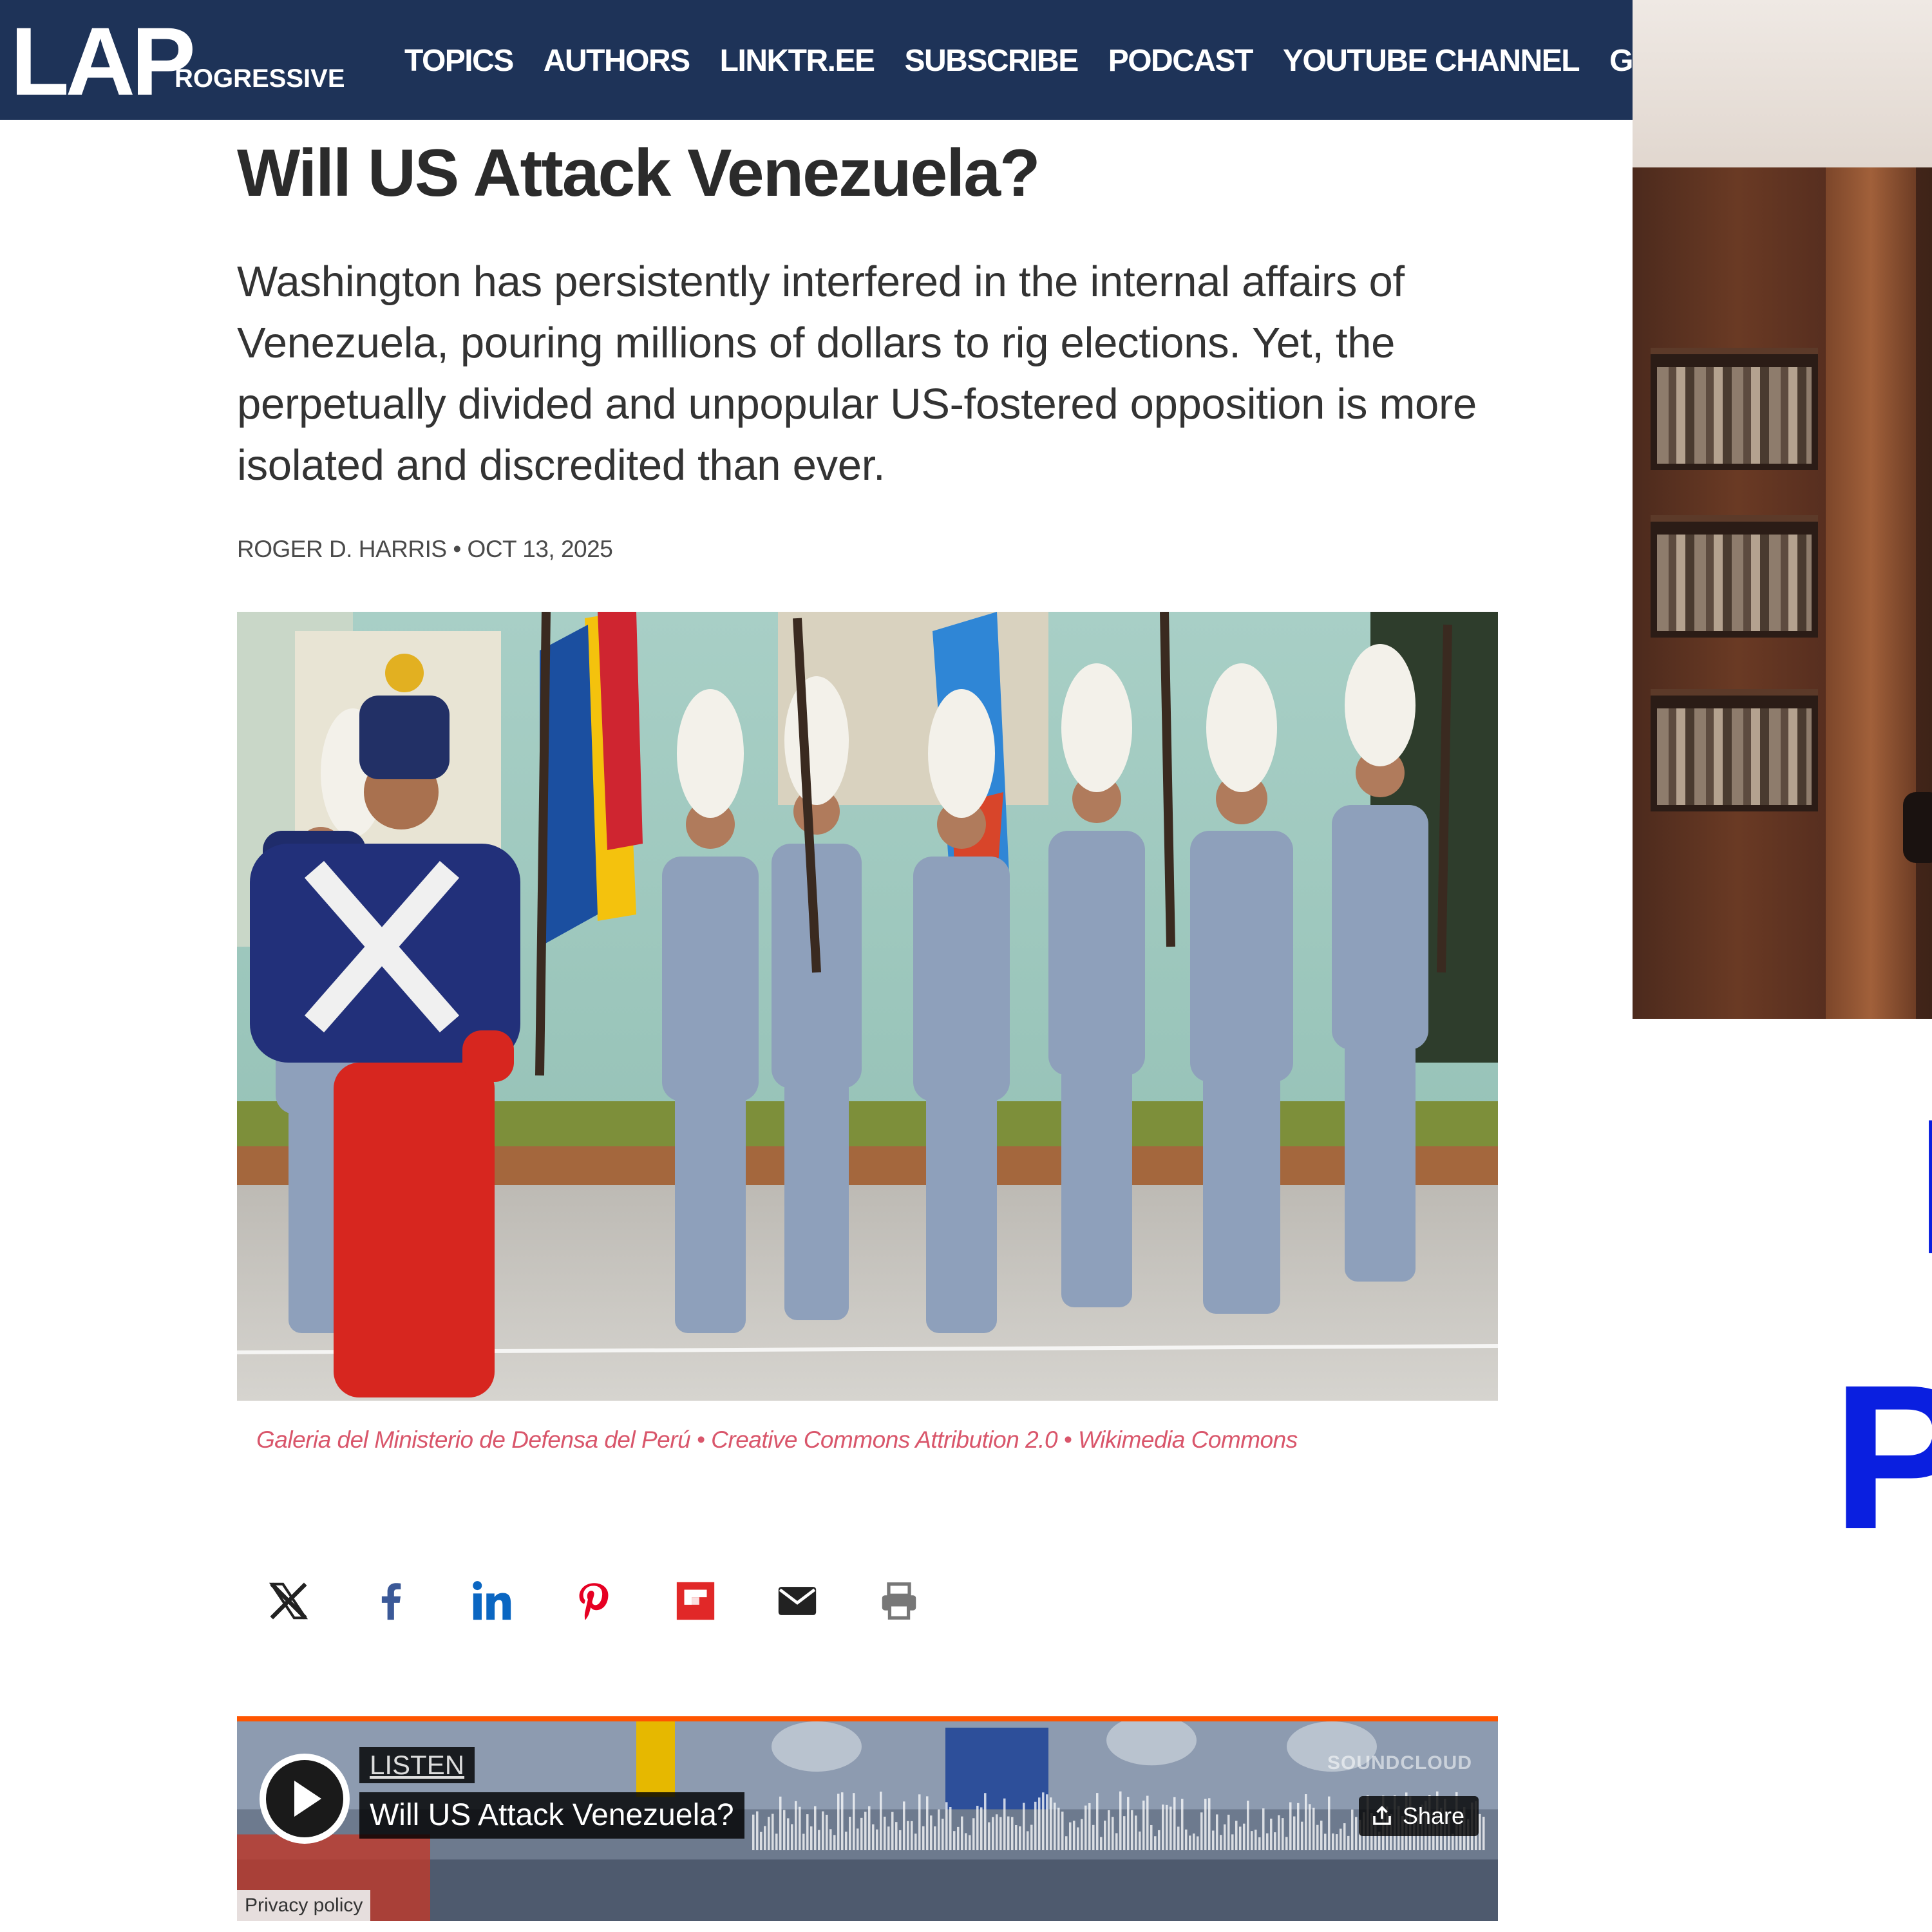  What do you see at coordinates (1735, 750) in the screenshot?
I see `bookshelf` at bounding box center [1735, 750].